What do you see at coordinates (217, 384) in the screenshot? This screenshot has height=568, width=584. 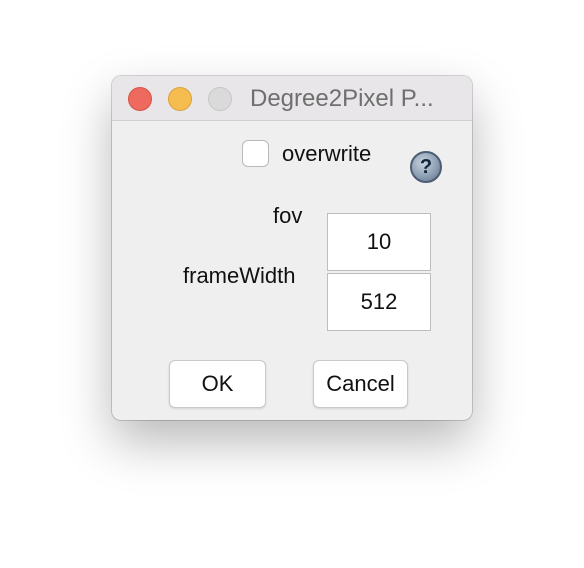 I see `ok-button: OK` at bounding box center [217, 384].